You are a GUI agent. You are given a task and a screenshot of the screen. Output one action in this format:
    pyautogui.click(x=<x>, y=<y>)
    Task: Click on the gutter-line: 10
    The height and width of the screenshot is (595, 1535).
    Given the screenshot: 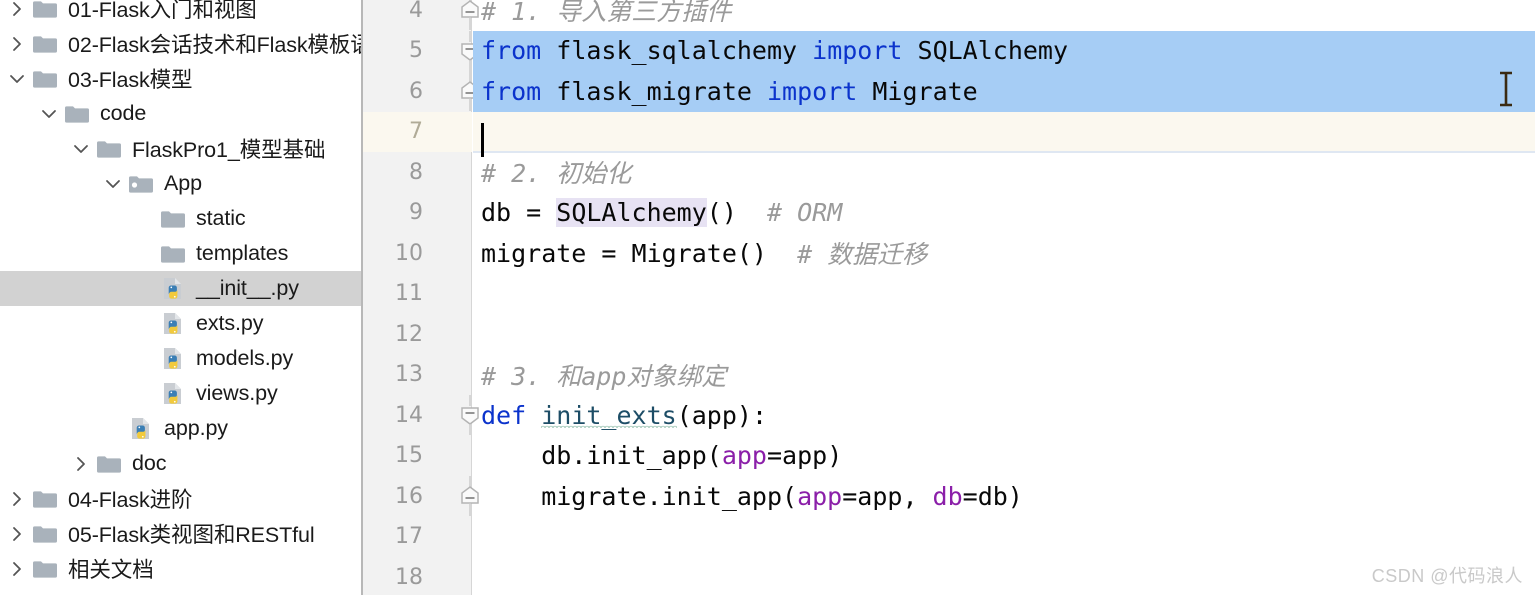 What is the action you would take?
    pyautogui.click(x=417, y=253)
    